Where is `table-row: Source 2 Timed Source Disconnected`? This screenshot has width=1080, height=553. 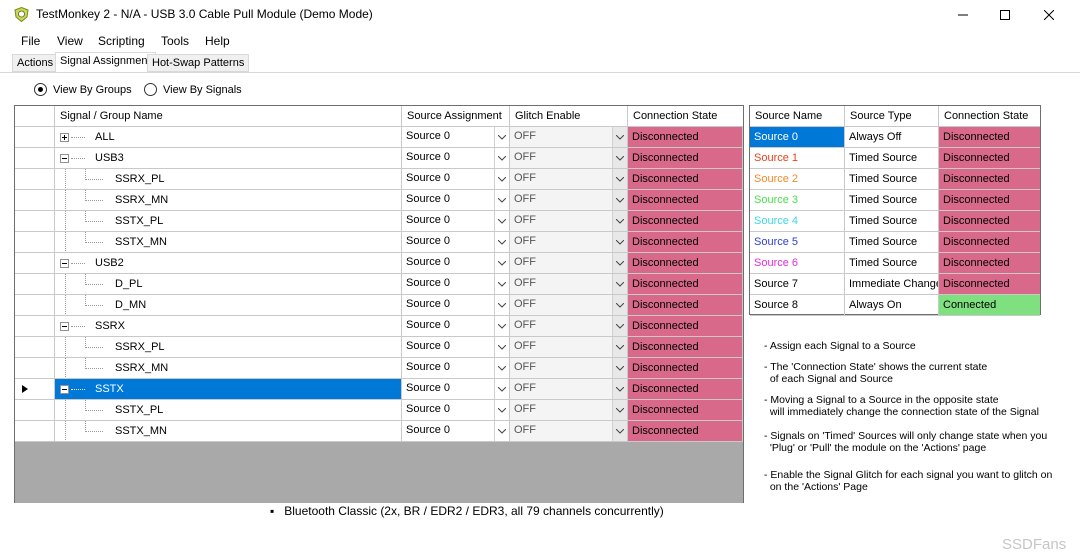
table-row: Source 2 Timed Source Disconnected is located at coordinates (895, 179).